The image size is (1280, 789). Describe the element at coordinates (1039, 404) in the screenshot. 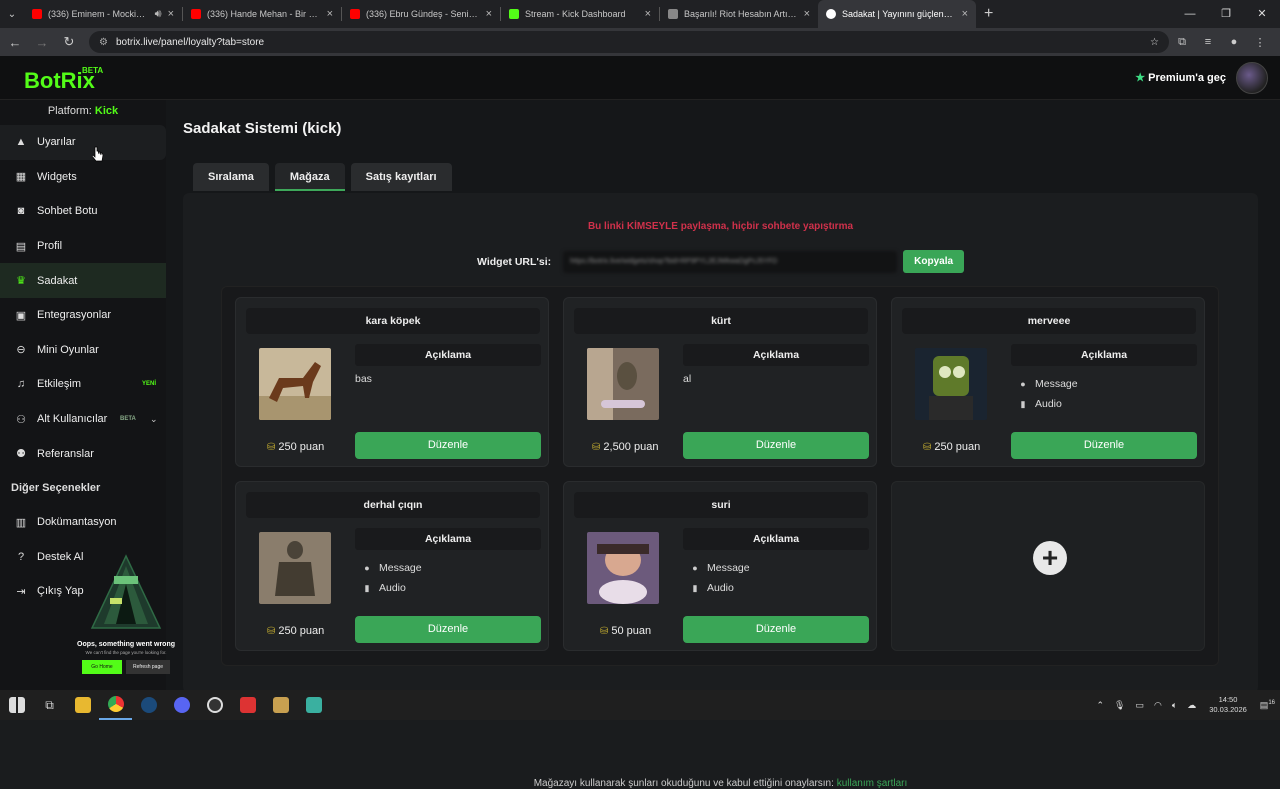

I see `audio-feature: ▮ Audio` at that location.